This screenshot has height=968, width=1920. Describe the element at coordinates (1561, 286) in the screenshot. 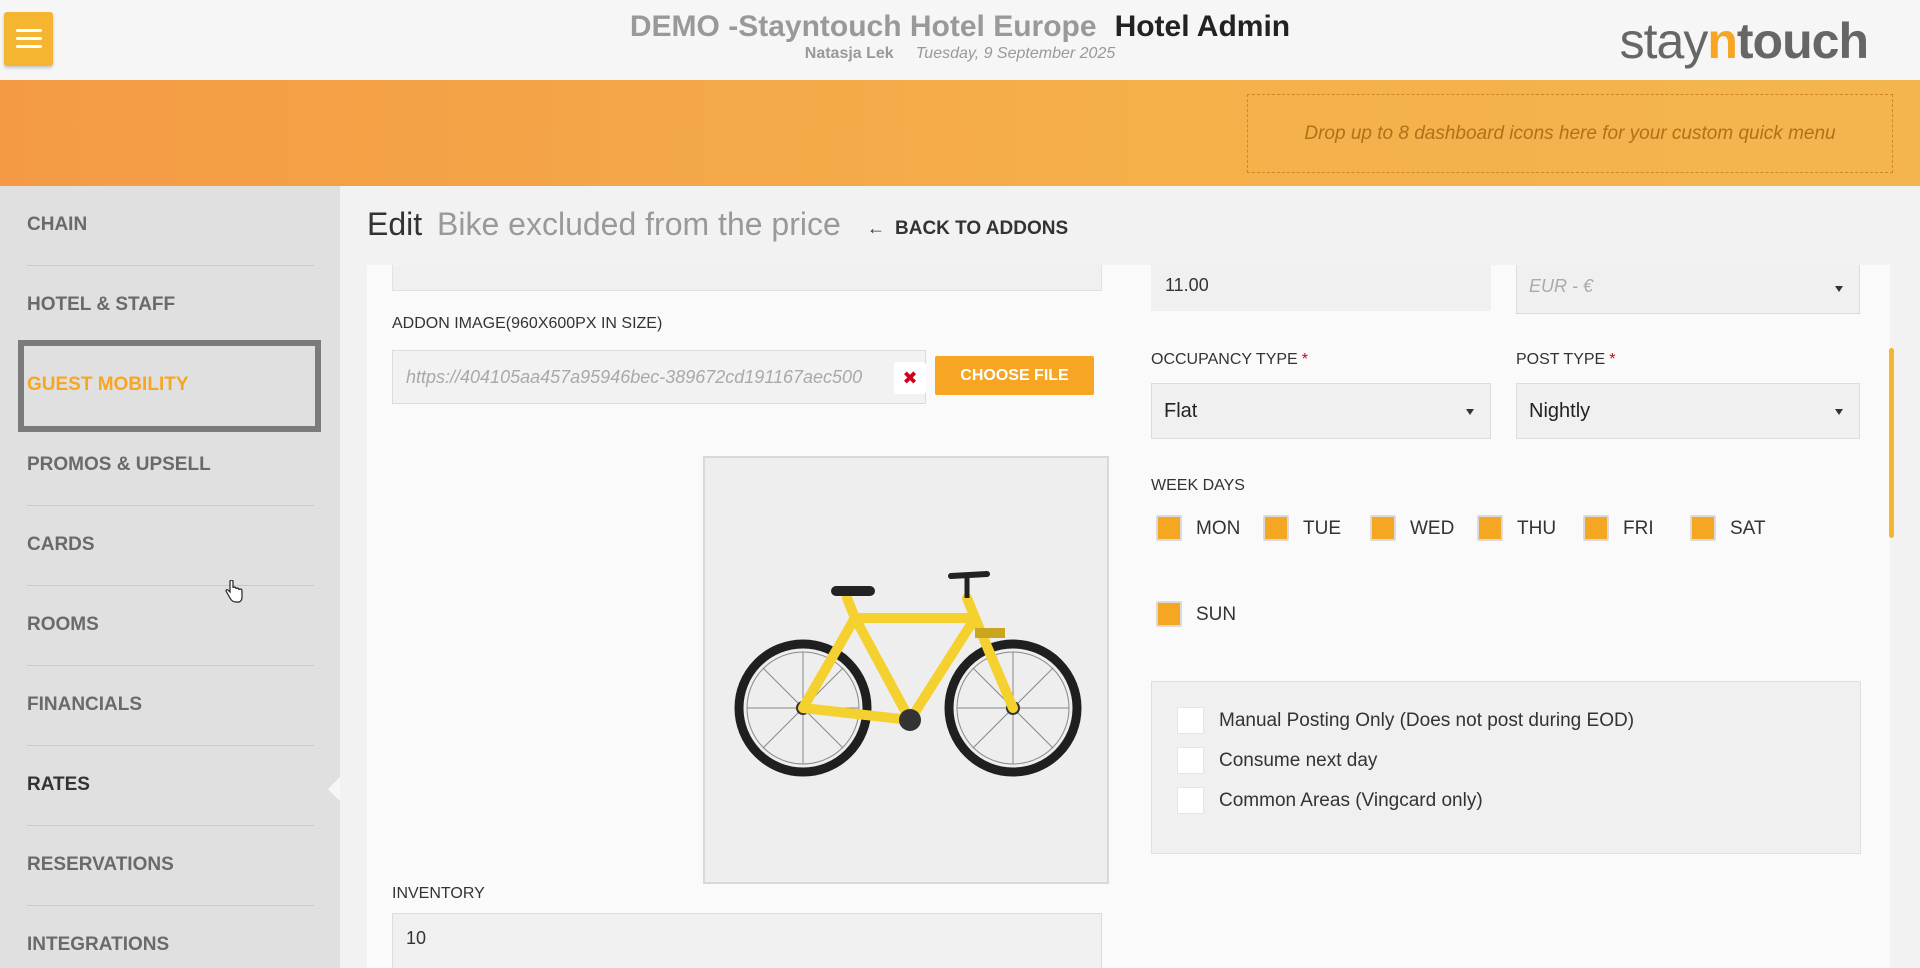

I see `currency-value: EUR - €` at that location.